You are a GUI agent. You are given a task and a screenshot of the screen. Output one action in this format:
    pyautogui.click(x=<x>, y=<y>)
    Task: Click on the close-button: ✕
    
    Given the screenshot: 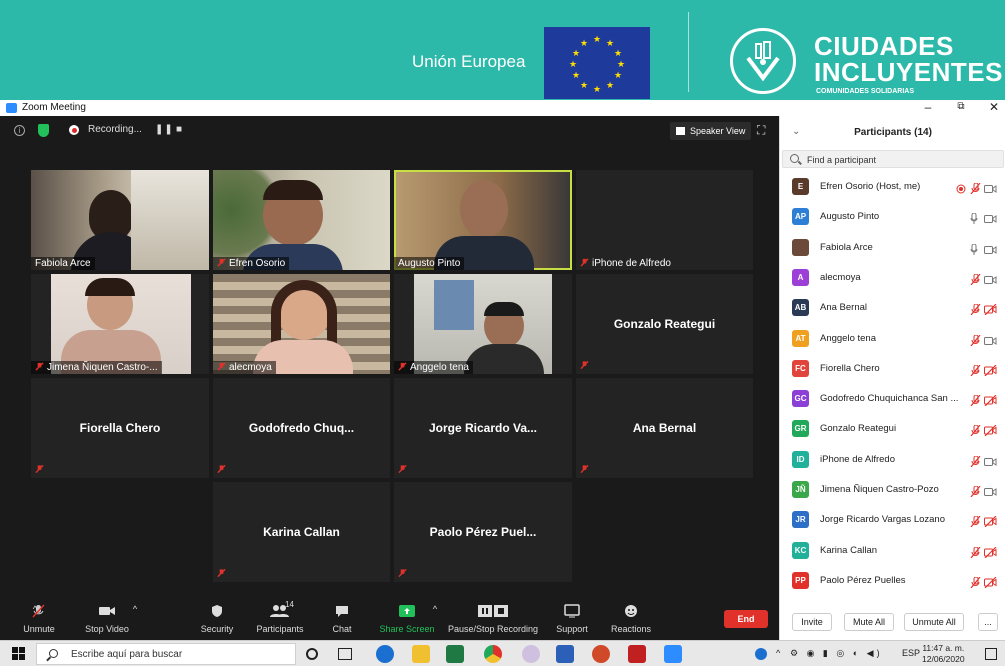 What is the action you would take?
    pyautogui.click(x=994, y=107)
    